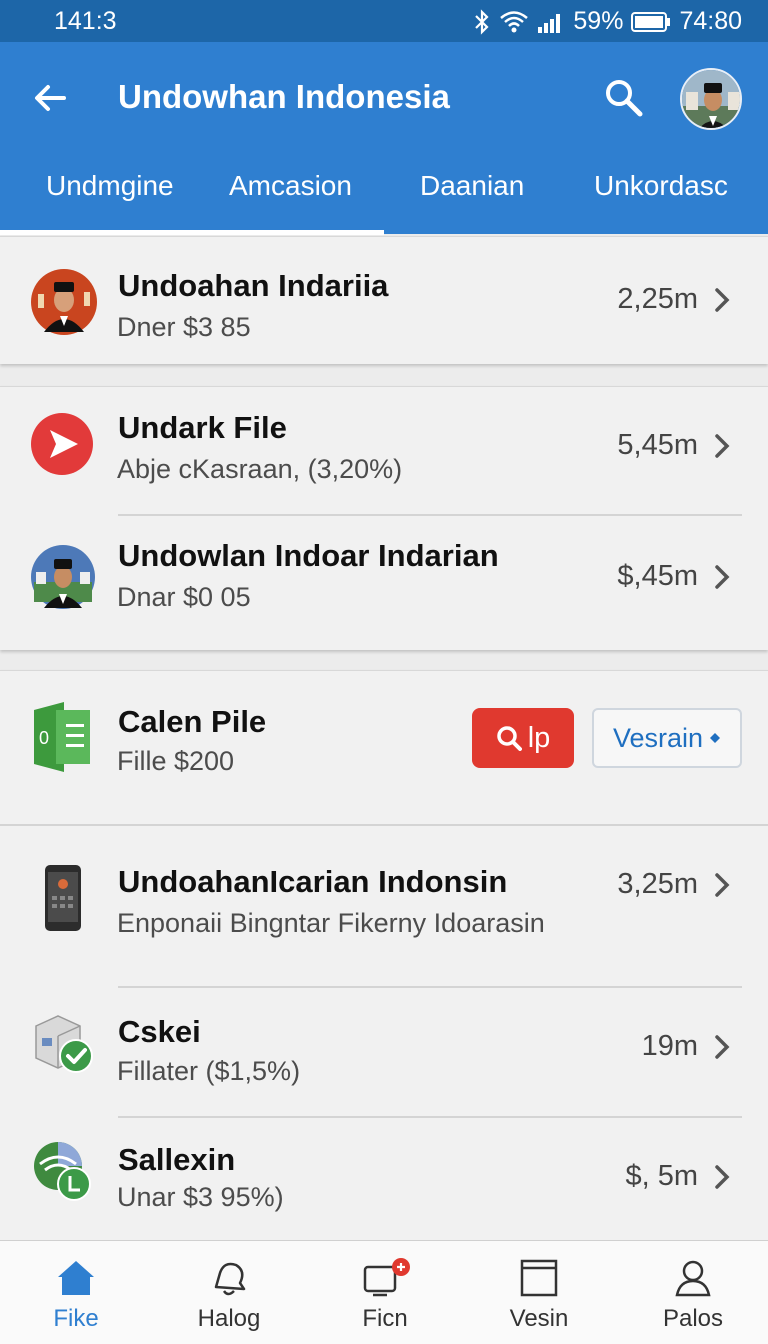  Describe the element at coordinates (539, 1278) in the screenshot. I see `window-icon` at that location.